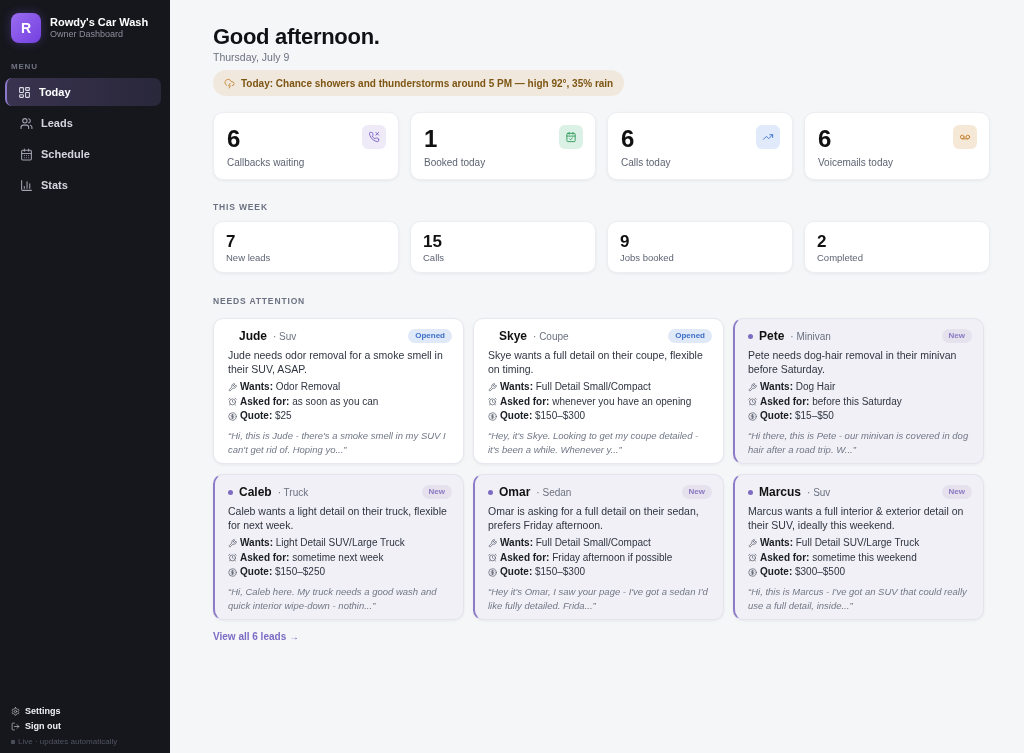  I want to click on stat-value: 1, so click(431, 139).